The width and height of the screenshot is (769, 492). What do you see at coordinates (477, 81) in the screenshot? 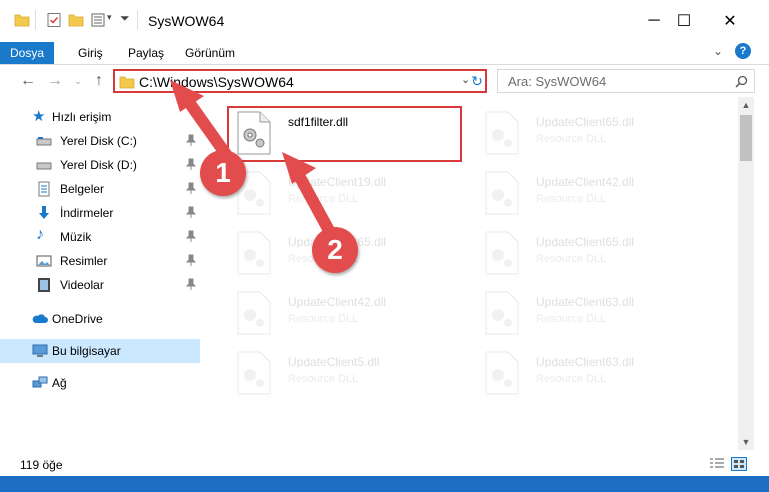
I see `refresh-icon: ↻` at bounding box center [477, 81].